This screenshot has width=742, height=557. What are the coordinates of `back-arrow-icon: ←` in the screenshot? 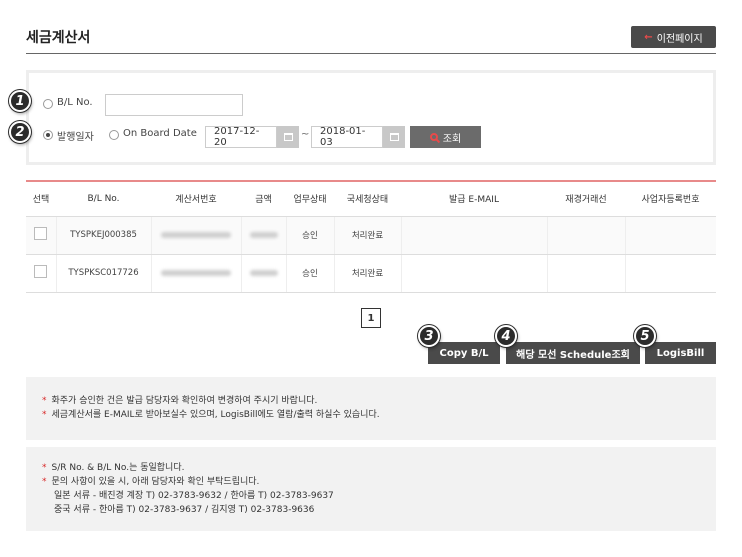 It's located at (648, 37).